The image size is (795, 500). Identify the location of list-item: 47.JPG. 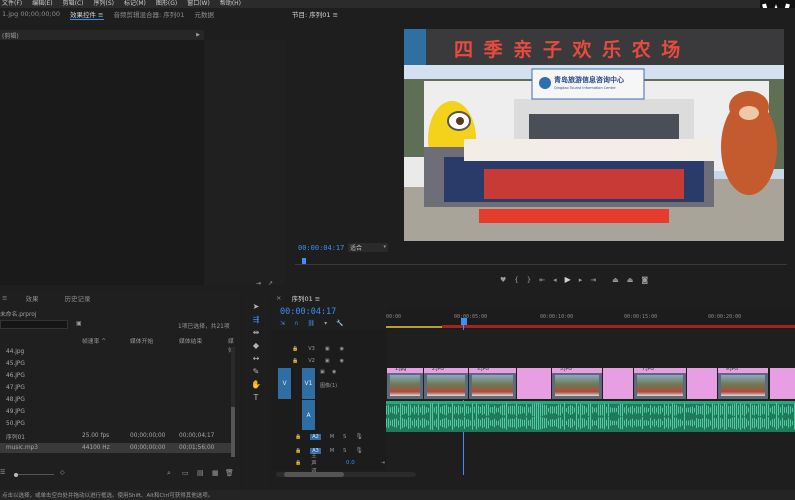
(117, 388).